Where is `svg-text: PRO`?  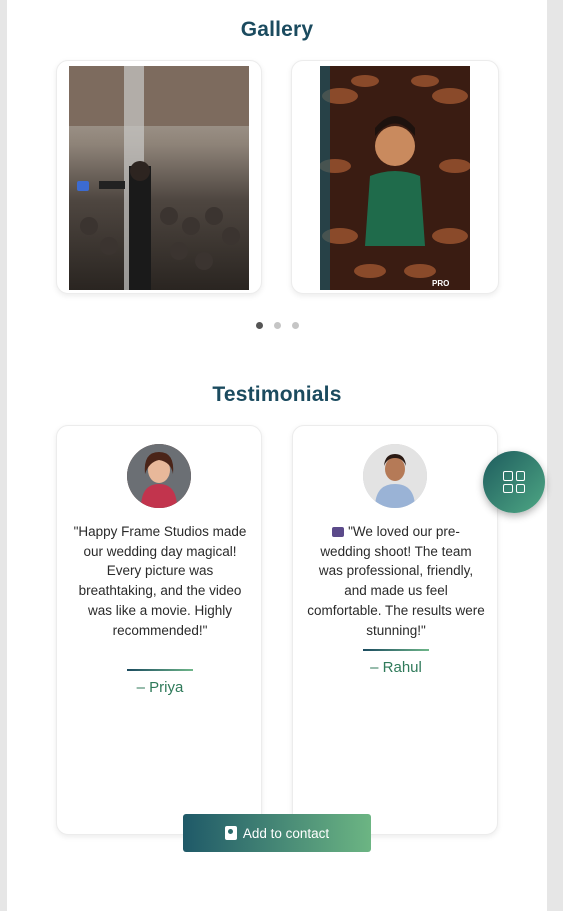 svg-text: PRO is located at coordinates (440, 283).